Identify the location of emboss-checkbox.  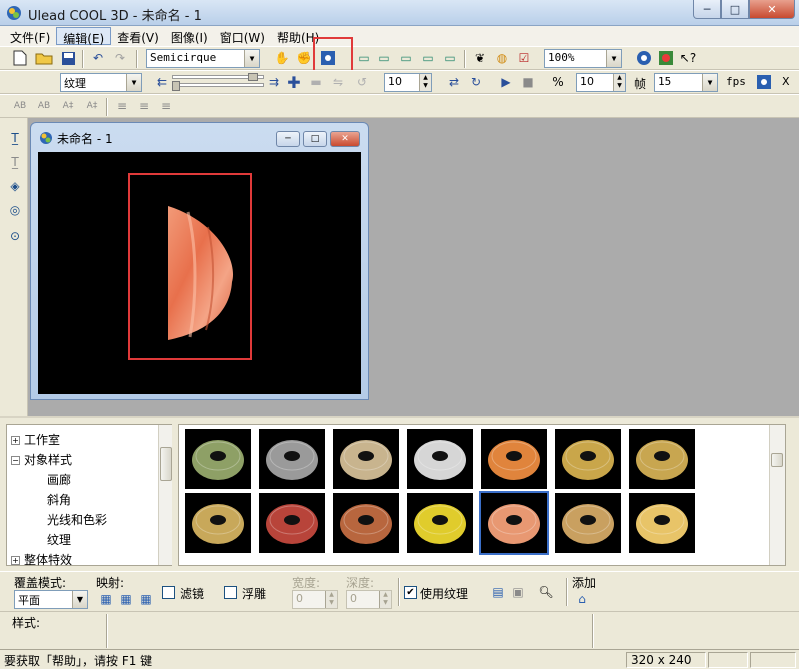
(230, 592).